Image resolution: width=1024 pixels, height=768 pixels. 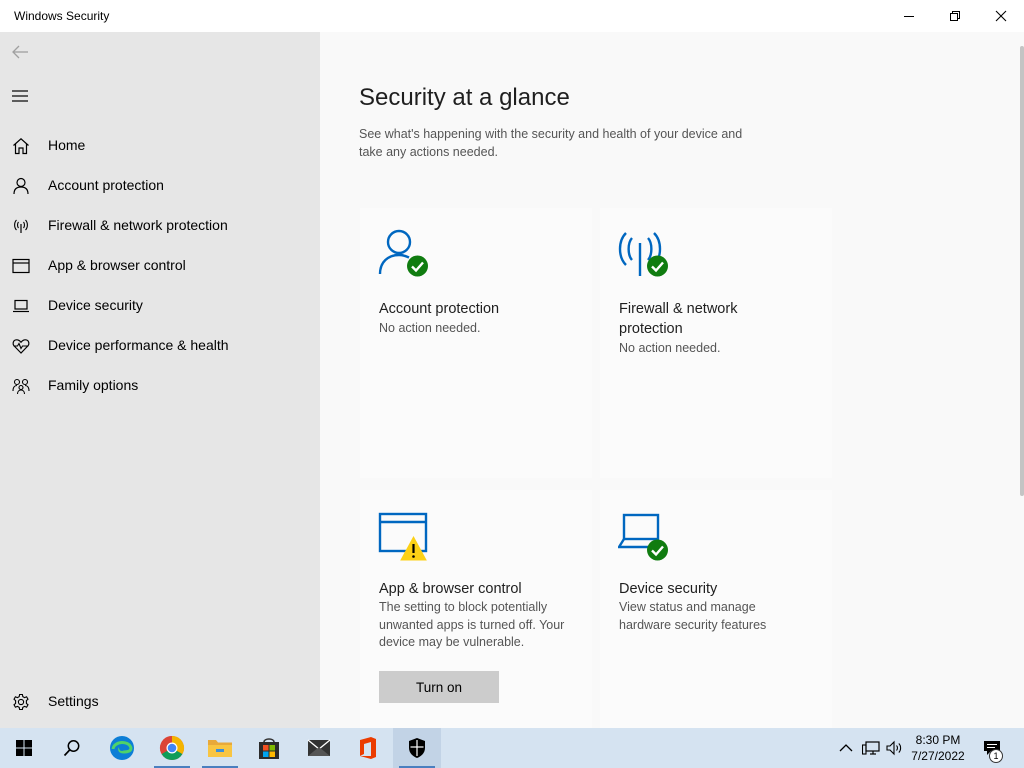 What do you see at coordinates (138, 225) in the screenshot?
I see `sidebar-item-label: Firewall & network protection` at bounding box center [138, 225].